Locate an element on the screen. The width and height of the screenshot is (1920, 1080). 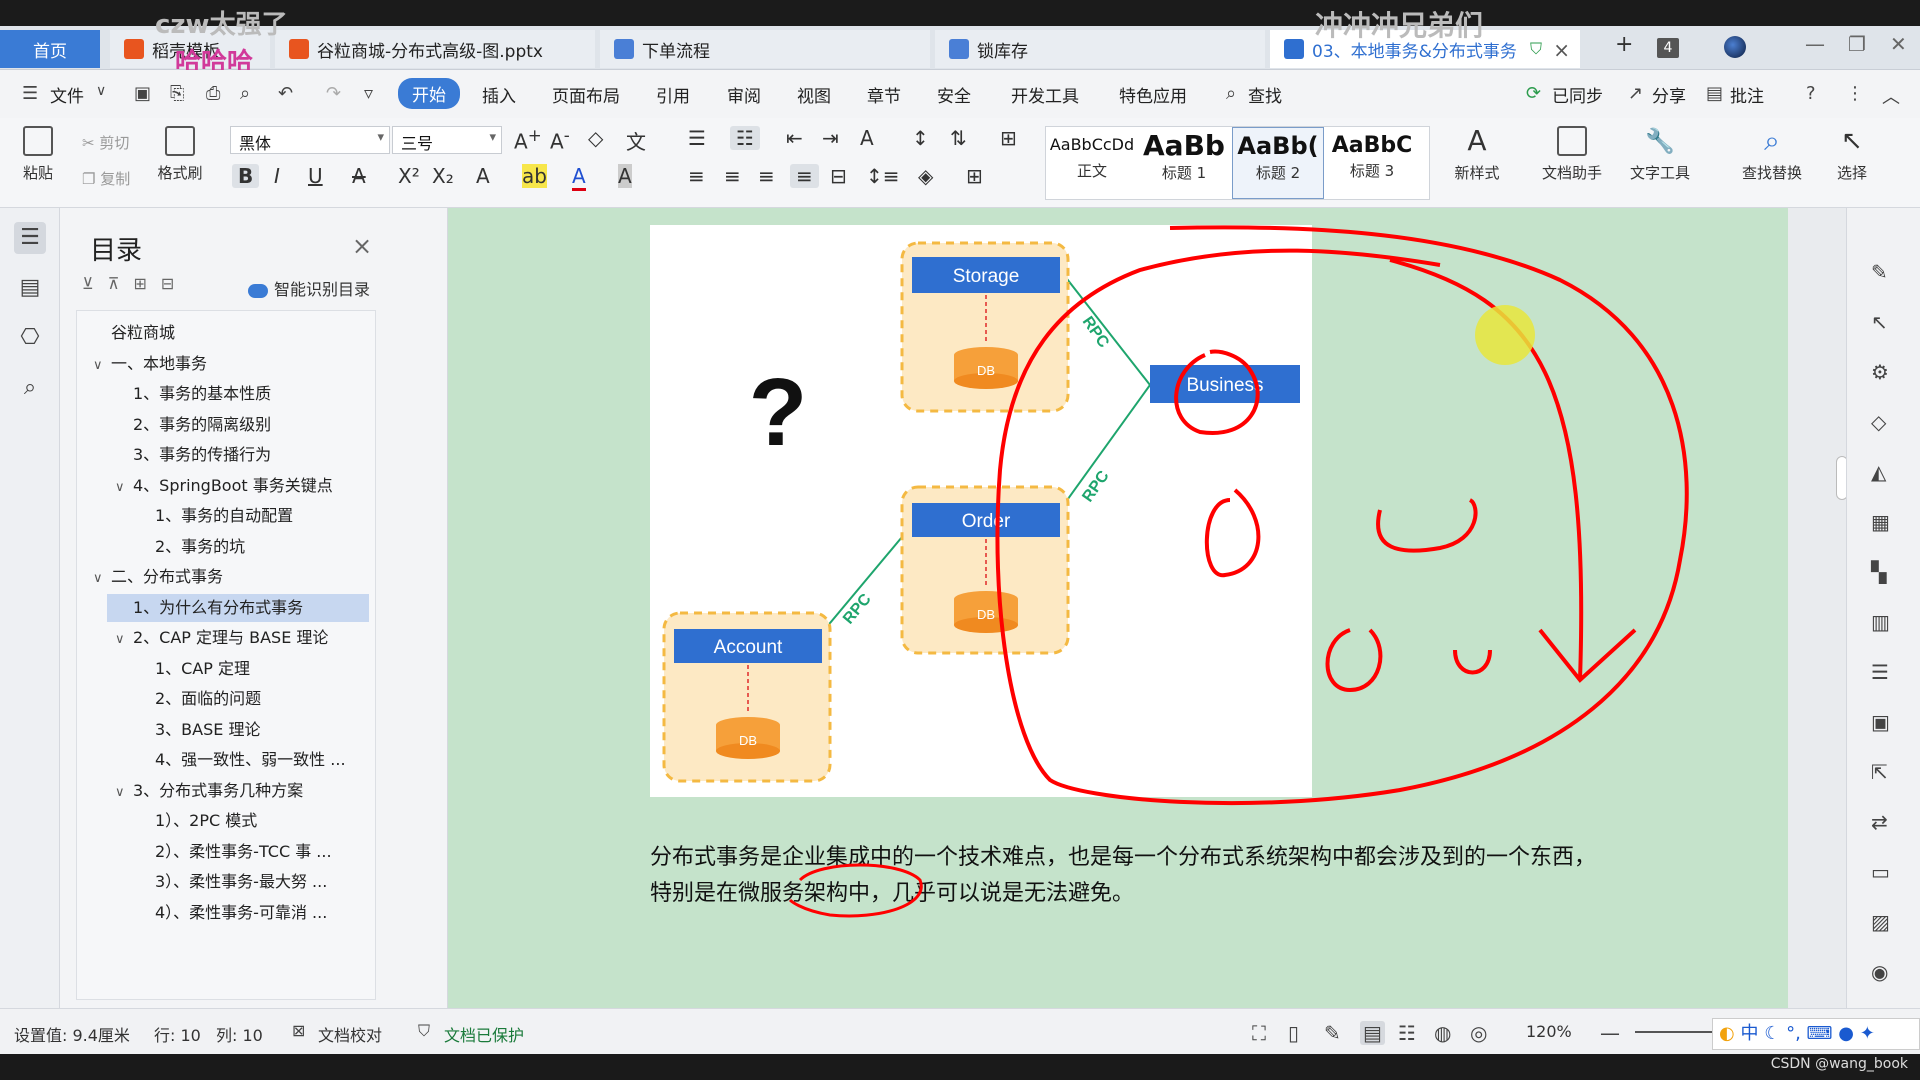
cursor-highlight is located at coordinates (1505, 335).